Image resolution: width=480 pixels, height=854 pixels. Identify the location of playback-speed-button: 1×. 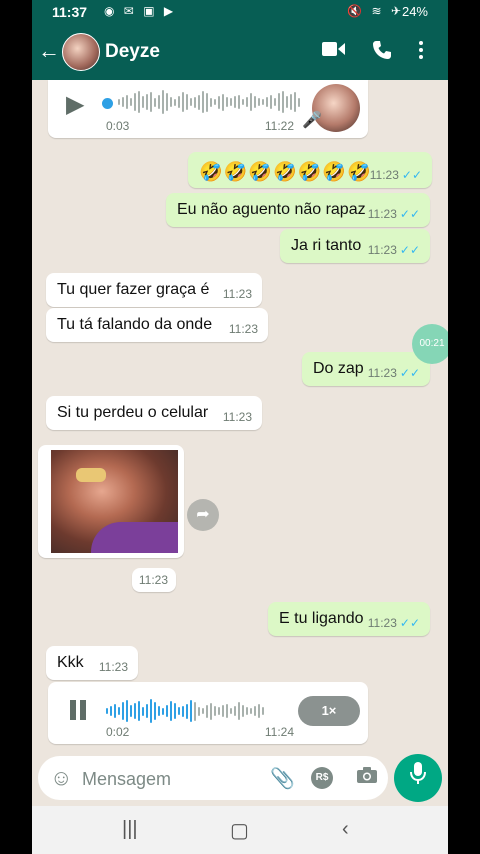
(329, 711).